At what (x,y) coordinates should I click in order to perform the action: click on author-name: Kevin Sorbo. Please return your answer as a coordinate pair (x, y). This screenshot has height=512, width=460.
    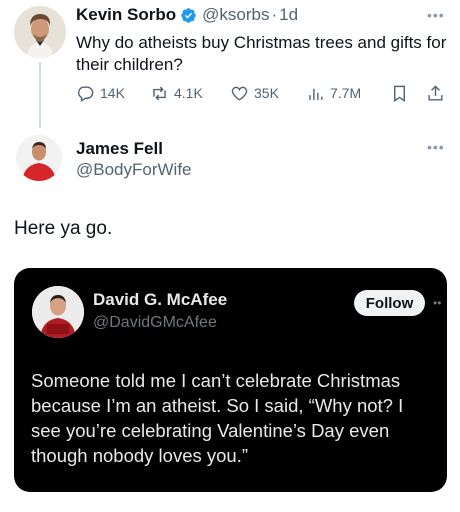
    Looking at the image, I should click on (126, 15).